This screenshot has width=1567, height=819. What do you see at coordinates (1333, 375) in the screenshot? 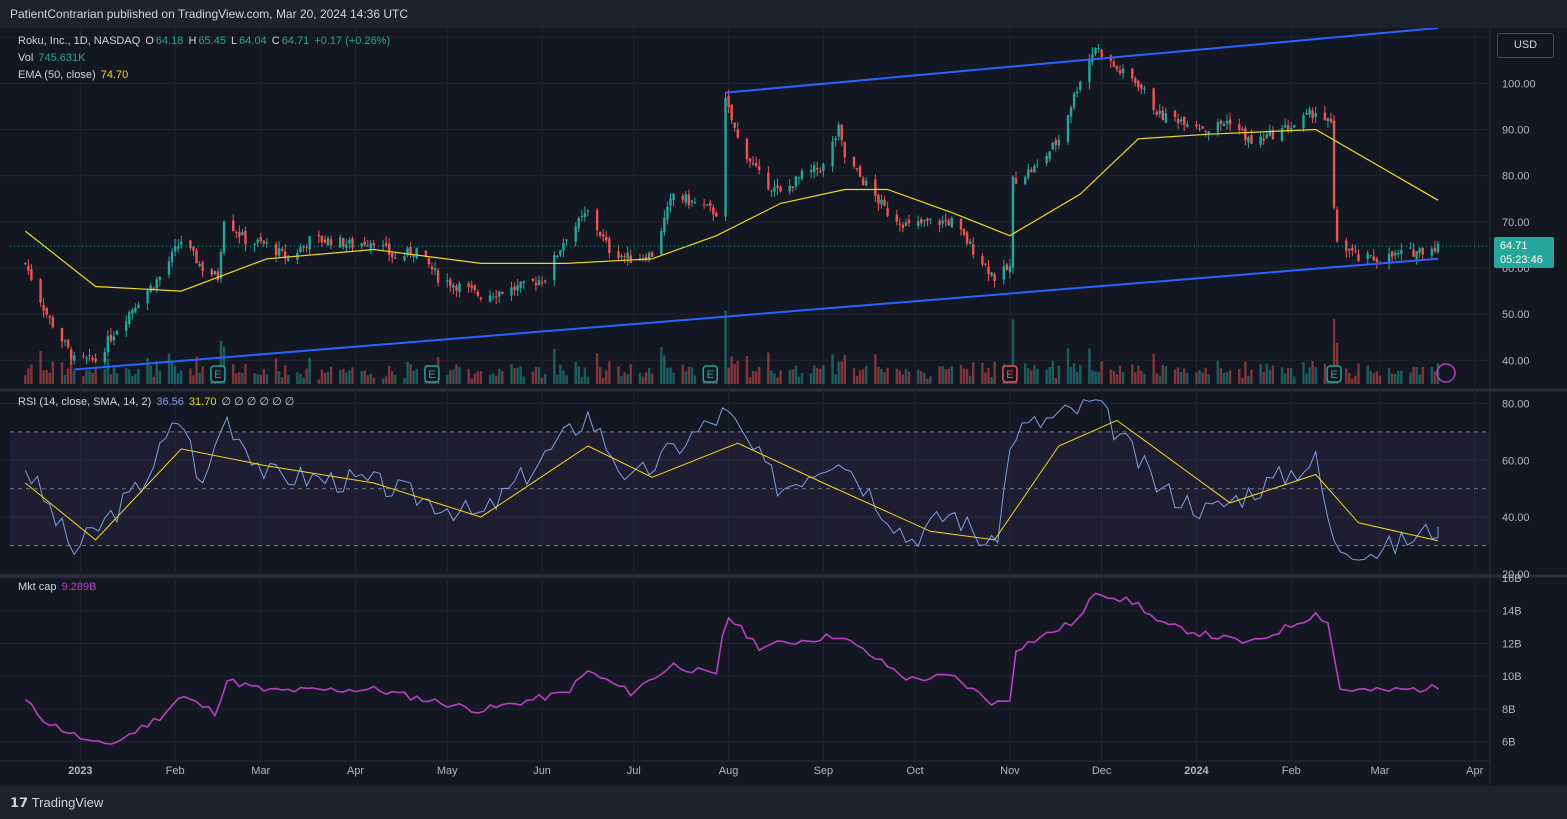
I see `earnings-label: E` at bounding box center [1333, 375].